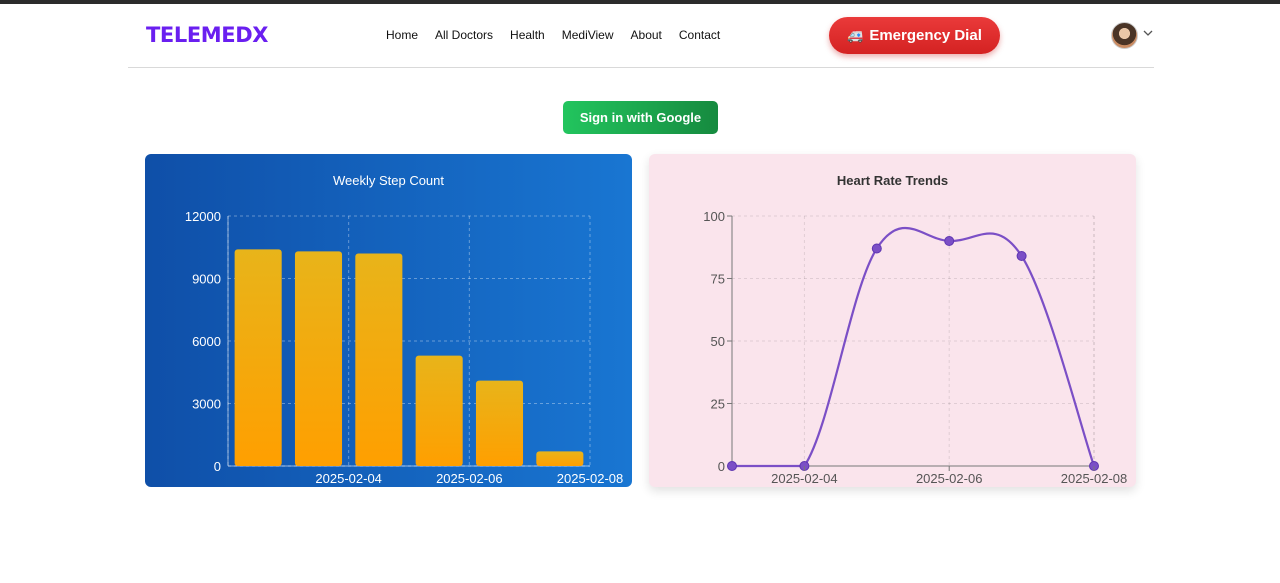 The width and height of the screenshot is (1280, 583). Describe the element at coordinates (206, 404) in the screenshot. I see `y-tick-label: 3000` at that location.